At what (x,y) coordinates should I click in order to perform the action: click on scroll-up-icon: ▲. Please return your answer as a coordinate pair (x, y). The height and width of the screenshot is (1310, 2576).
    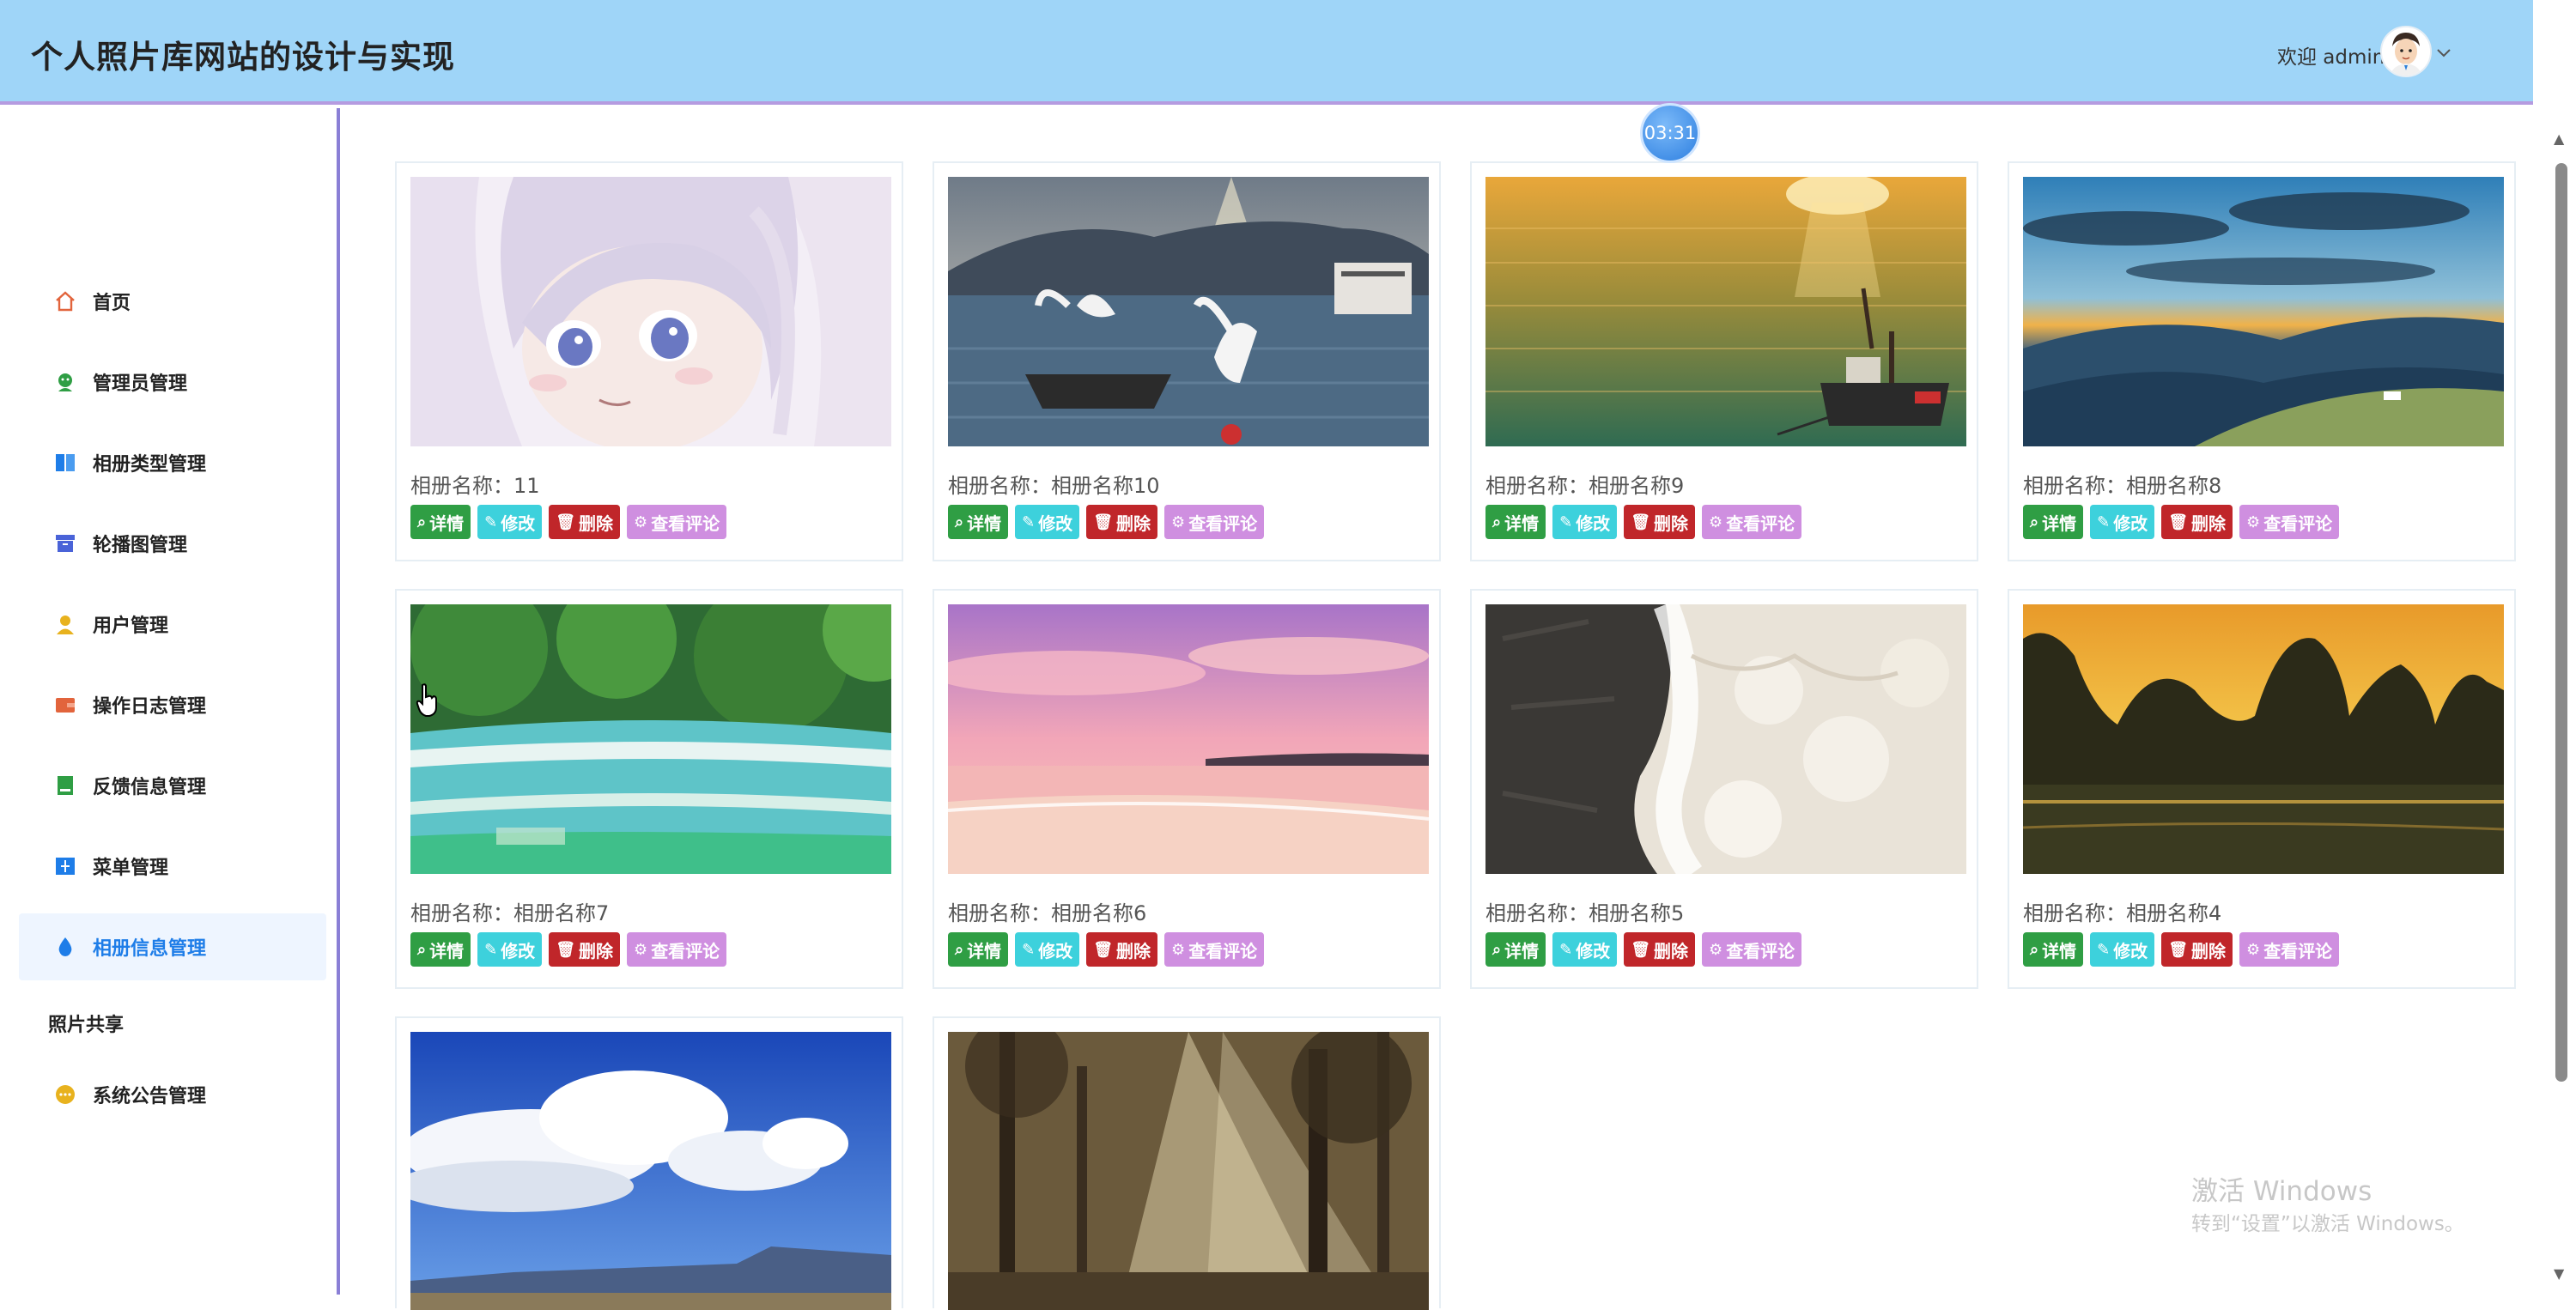
    Looking at the image, I should click on (2559, 138).